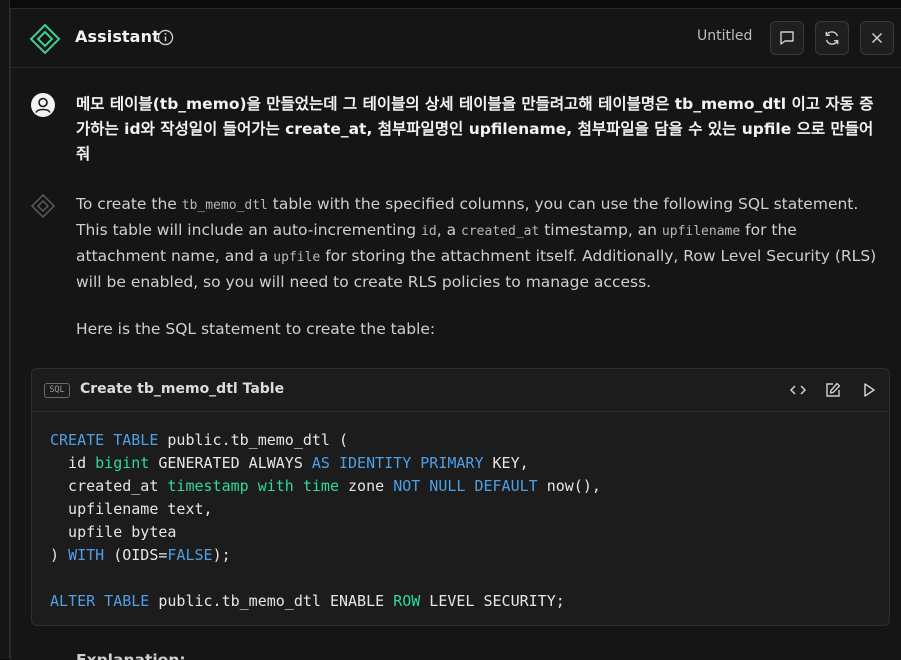 The height and width of the screenshot is (660, 901). What do you see at coordinates (701, 231) in the screenshot?
I see `inline-code-upfilename: upfilename` at bounding box center [701, 231].